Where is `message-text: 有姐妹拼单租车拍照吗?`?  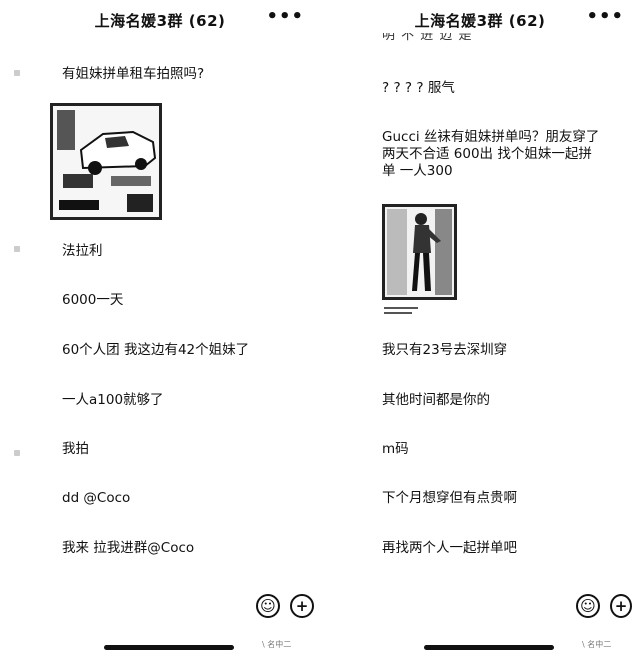
message-text: 有姐妹拼单租车拍照吗? is located at coordinates (133, 74).